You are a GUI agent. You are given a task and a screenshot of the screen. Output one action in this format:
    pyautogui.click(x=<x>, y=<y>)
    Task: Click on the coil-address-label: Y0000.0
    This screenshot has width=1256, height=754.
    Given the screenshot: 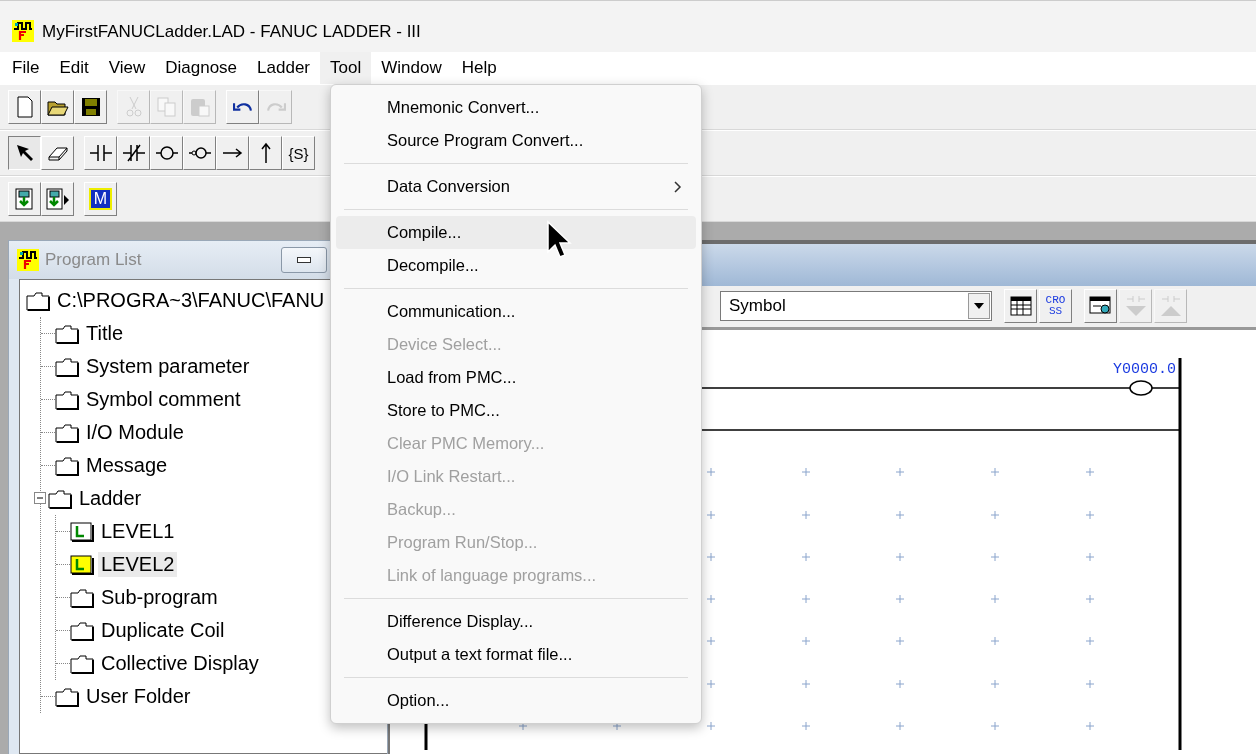 What is the action you would take?
    pyautogui.click(x=1144, y=369)
    